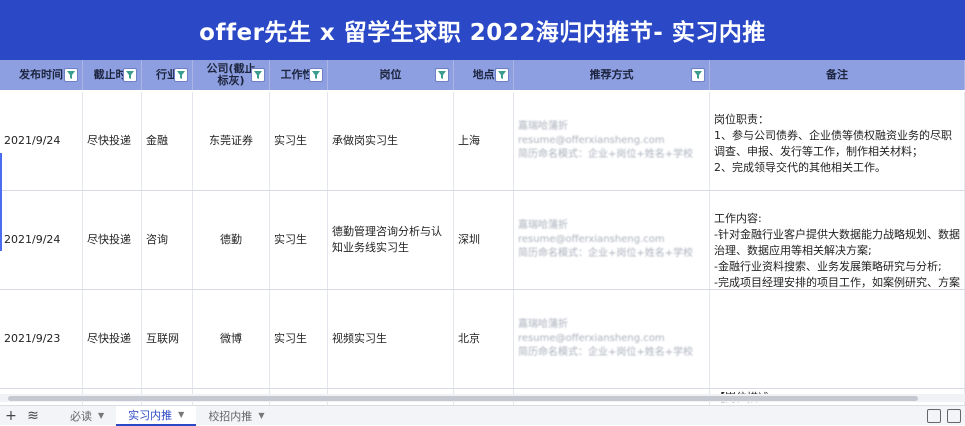  I want to click on cell-company: 微博, so click(231, 339).